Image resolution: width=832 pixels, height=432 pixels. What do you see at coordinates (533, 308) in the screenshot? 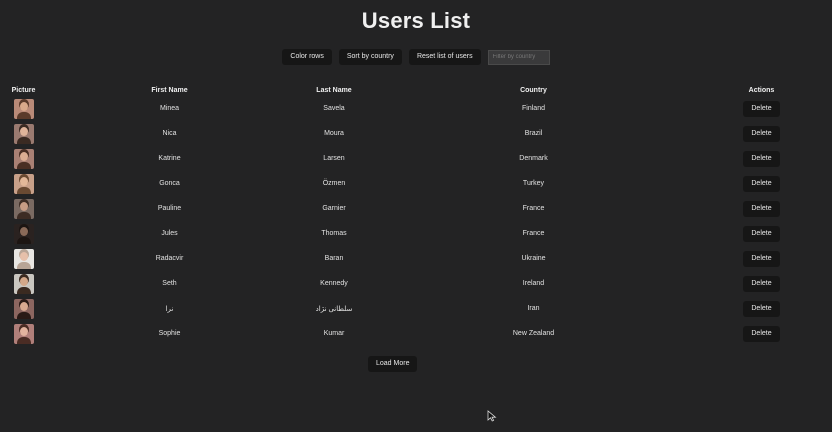
I see `country-cell: Iran` at bounding box center [533, 308].